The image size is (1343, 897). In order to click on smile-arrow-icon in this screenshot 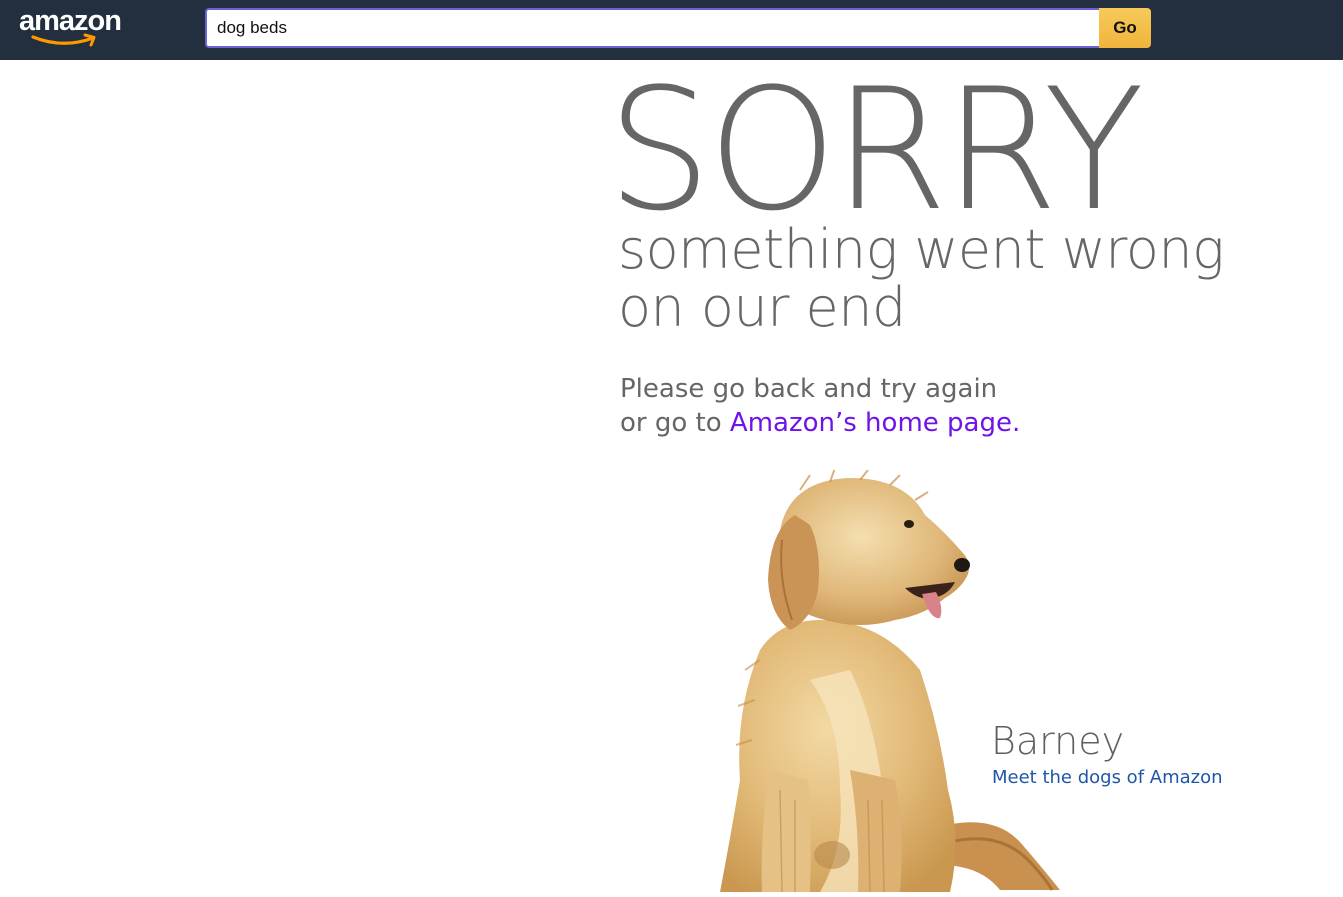, I will do `click(63, 40)`.